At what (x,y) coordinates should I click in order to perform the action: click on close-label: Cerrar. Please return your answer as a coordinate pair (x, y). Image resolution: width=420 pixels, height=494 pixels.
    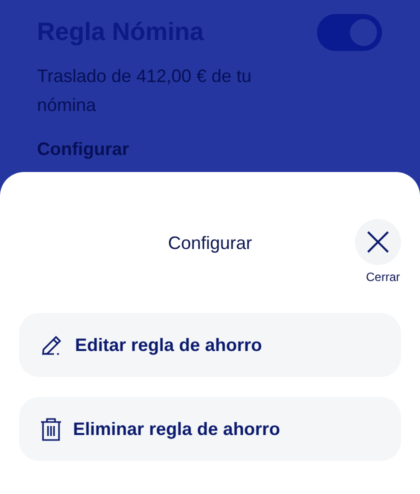
    Looking at the image, I should click on (383, 277).